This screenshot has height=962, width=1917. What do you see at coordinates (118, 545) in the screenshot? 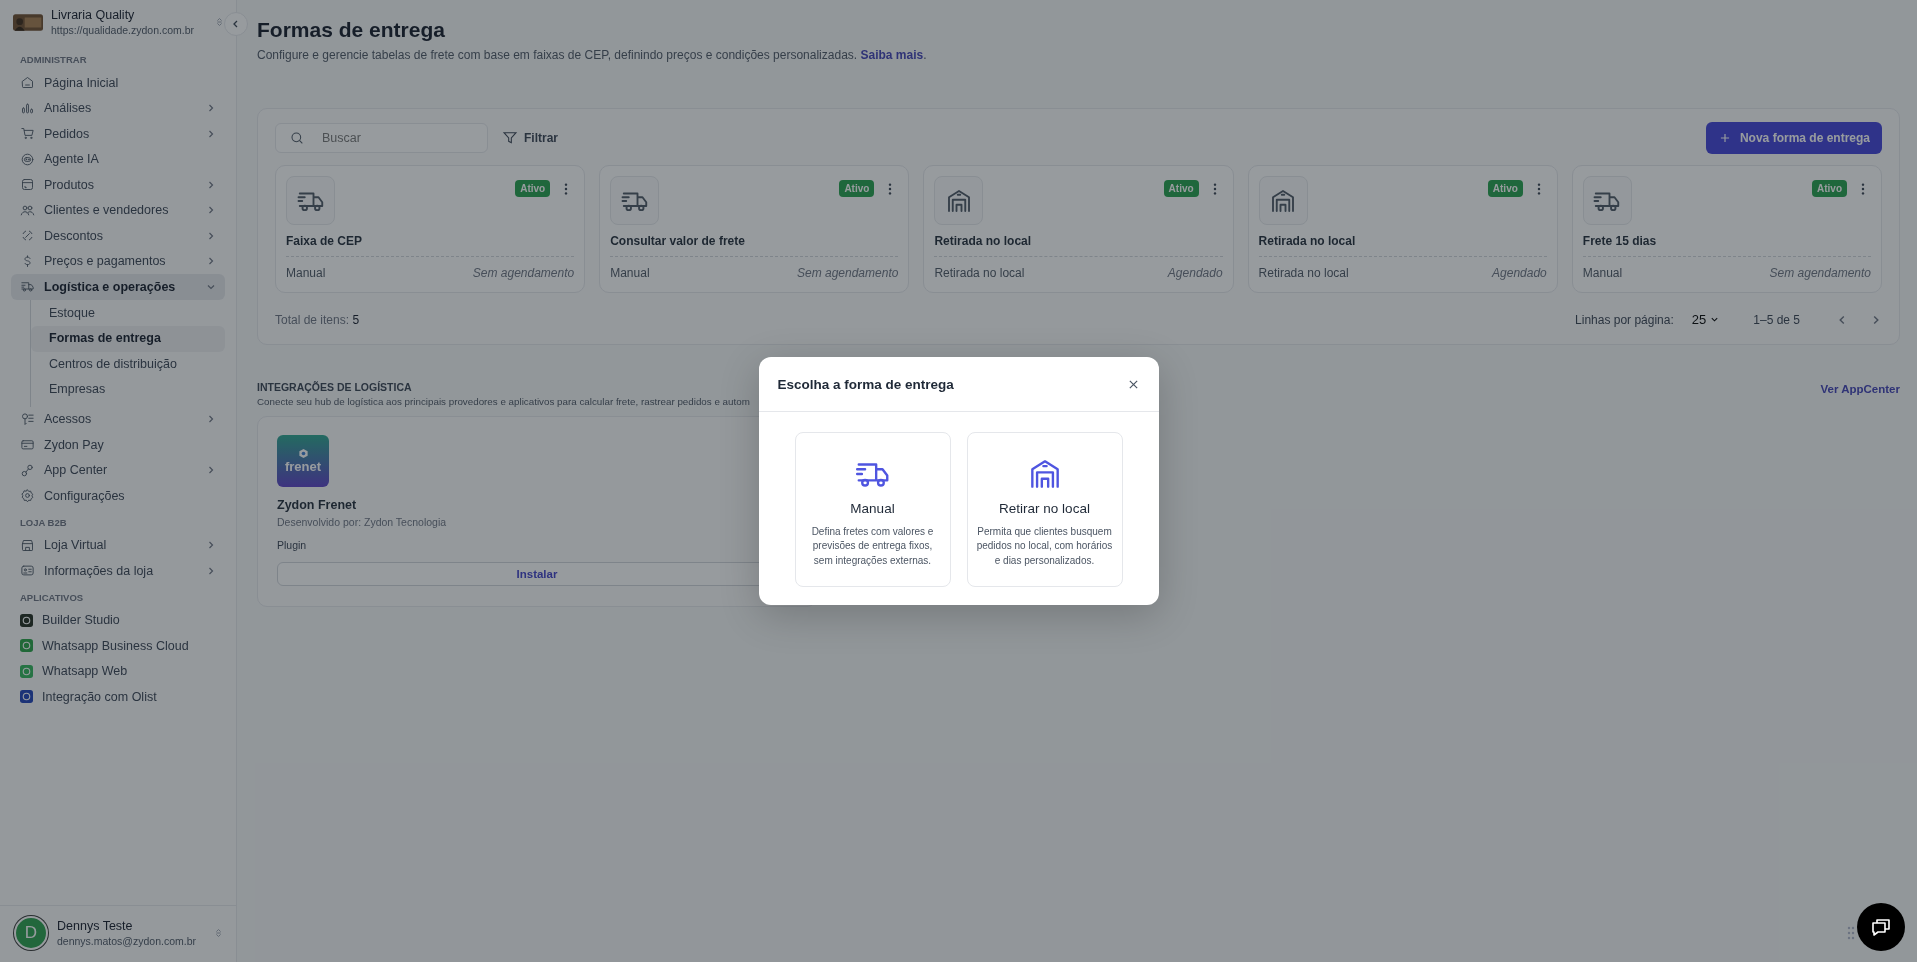
I see `sidebar-item: Loja Virtual` at bounding box center [118, 545].